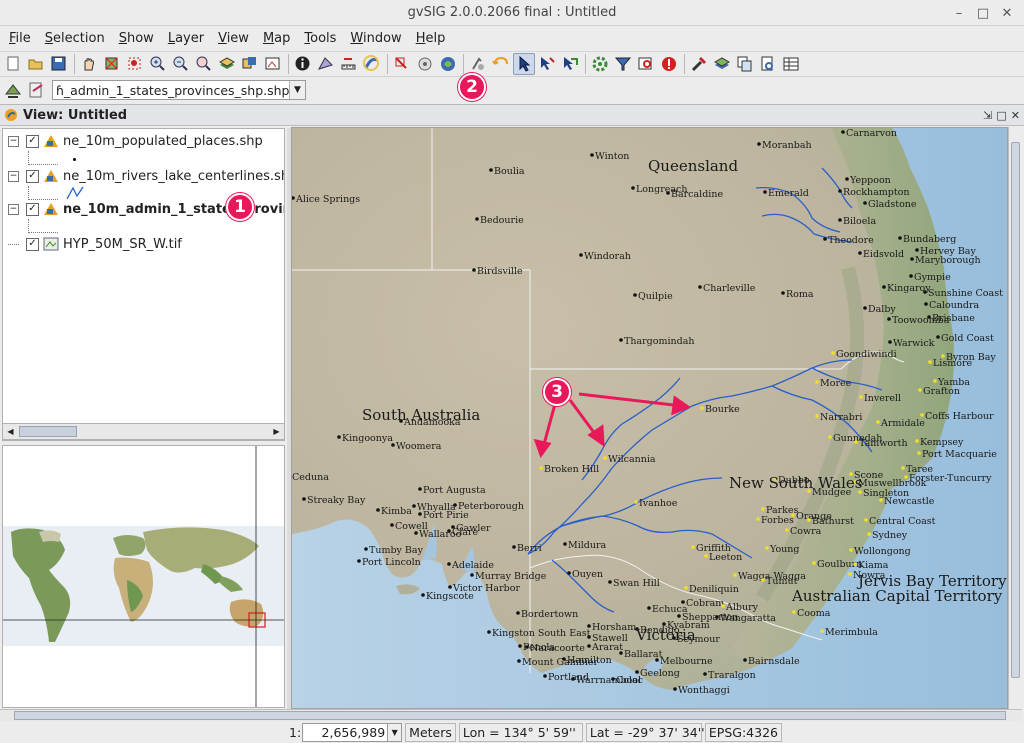 This screenshot has width=1024, height=743. Describe the element at coordinates (143, 576) in the screenshot. I see `locator-map` at that location.